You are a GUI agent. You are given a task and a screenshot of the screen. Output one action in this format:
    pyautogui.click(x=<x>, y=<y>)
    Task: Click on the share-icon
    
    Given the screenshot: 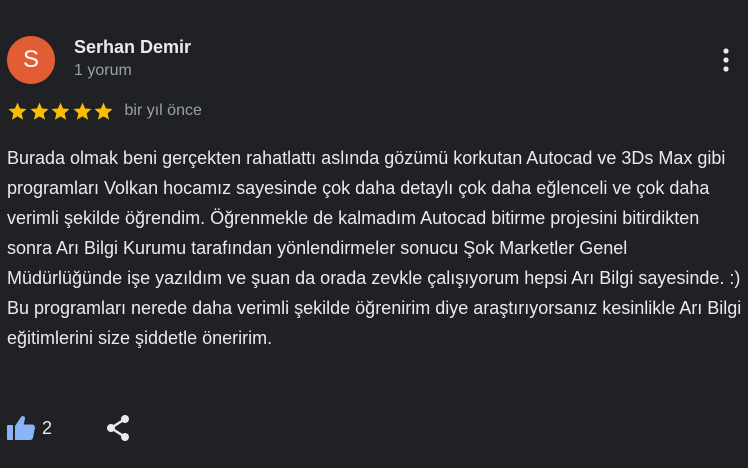 What is the action you would take?
    pyautogui.click(x=118, y=428)
    